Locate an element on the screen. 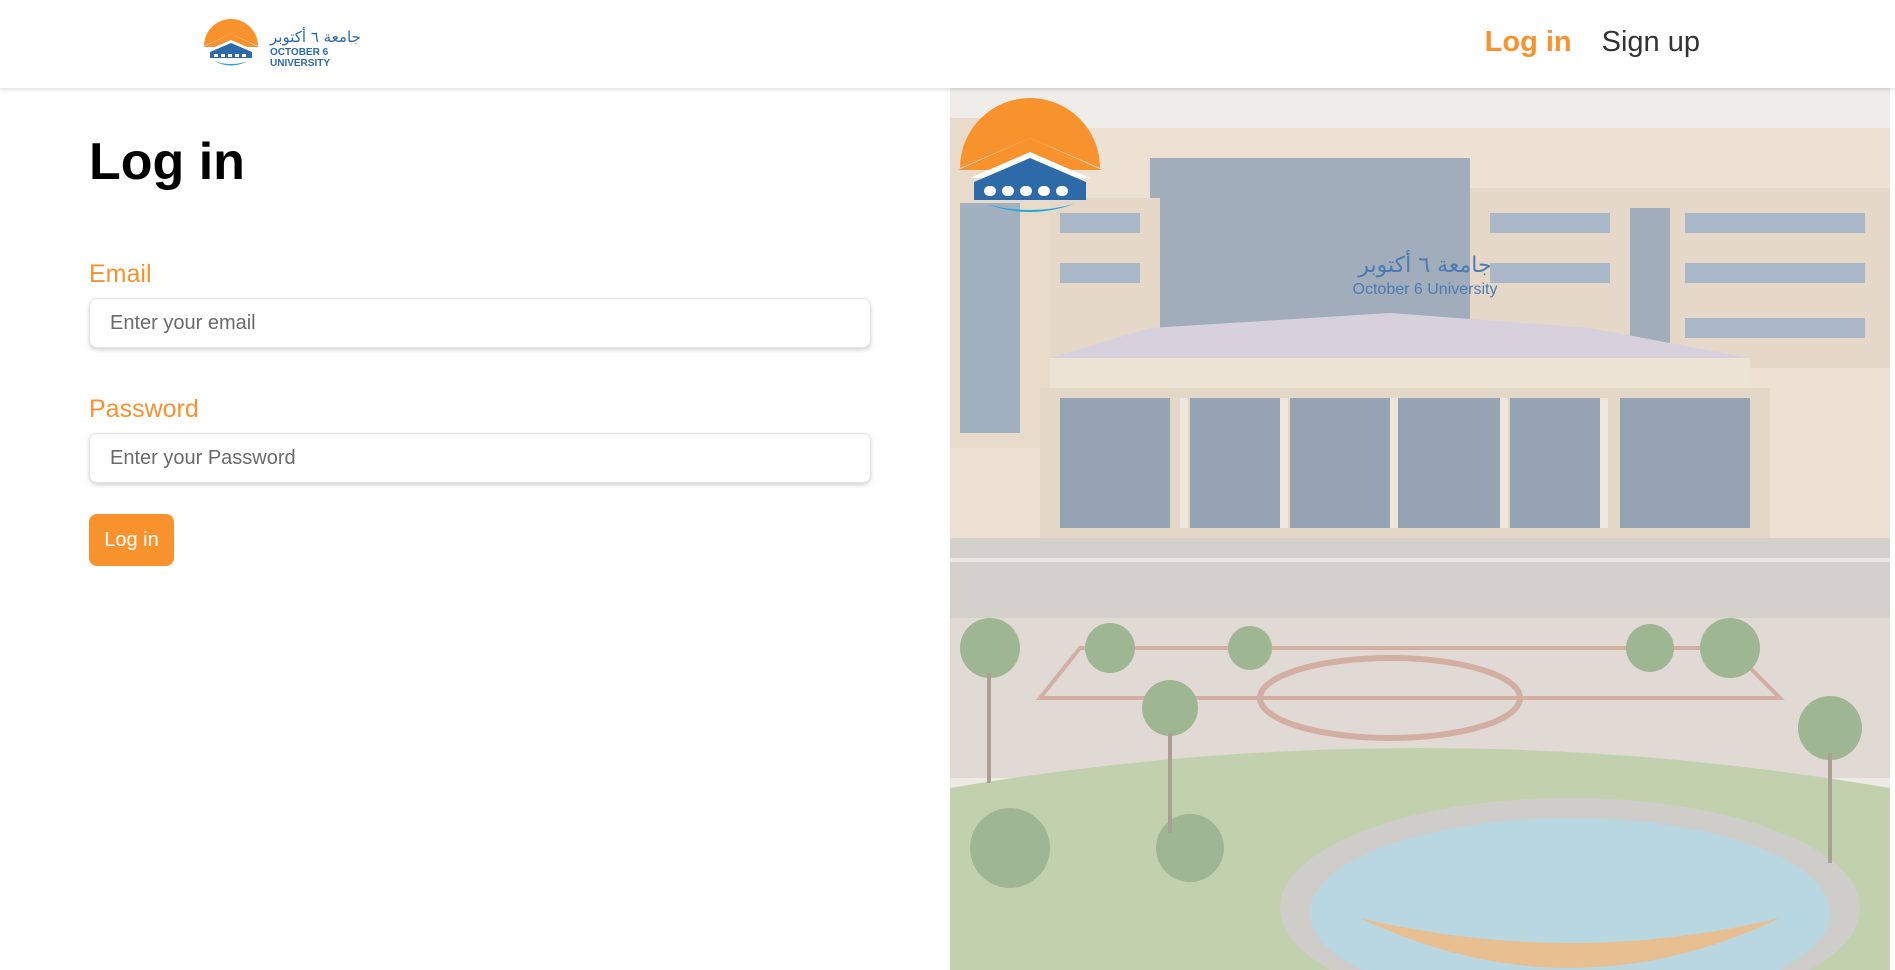 This screenshot has width=1895, height=970. hero-logo-english-text: October 6 University is located at coordinates (1425, 289).